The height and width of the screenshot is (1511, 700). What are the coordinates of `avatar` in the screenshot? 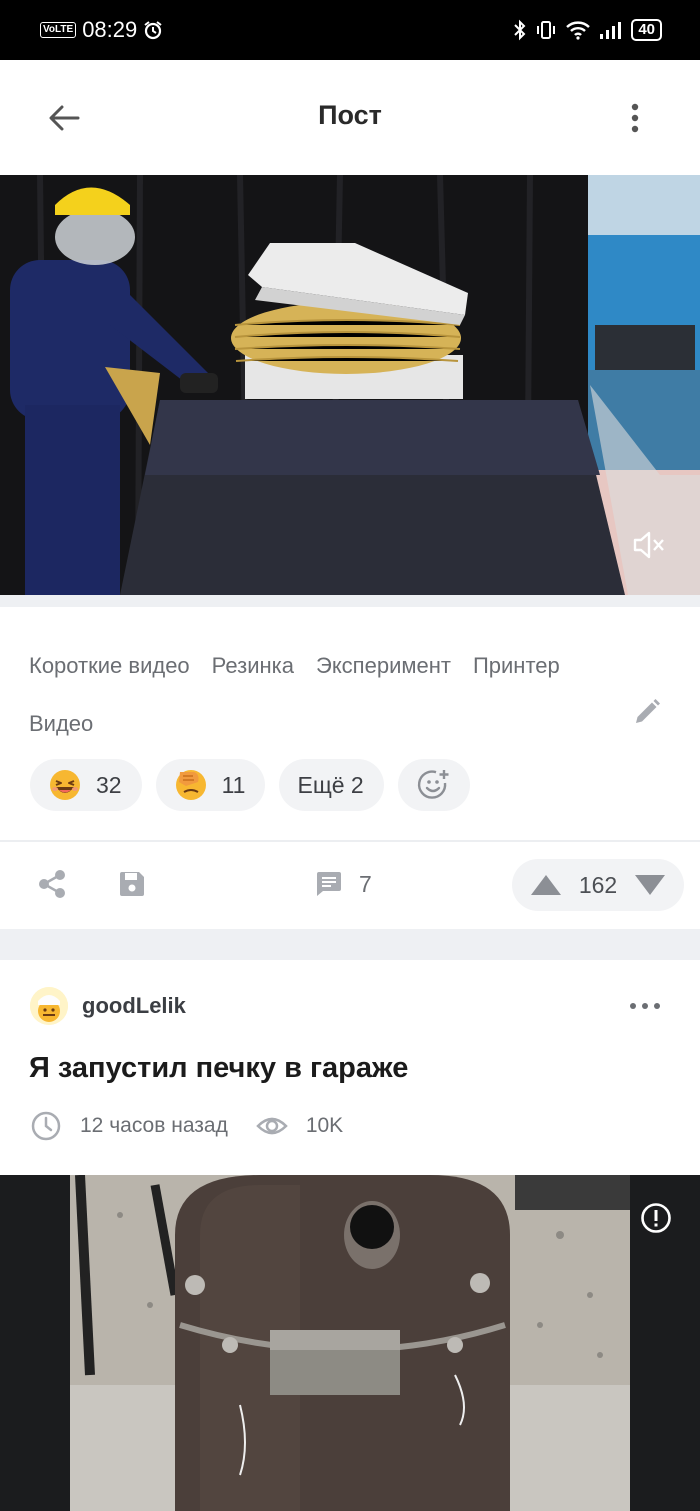 It's located at (49, 1006).